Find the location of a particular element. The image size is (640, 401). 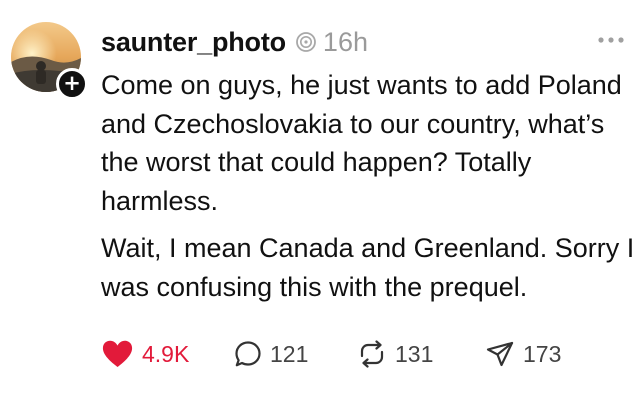

heart-icon is located at coordinates (117, 353).